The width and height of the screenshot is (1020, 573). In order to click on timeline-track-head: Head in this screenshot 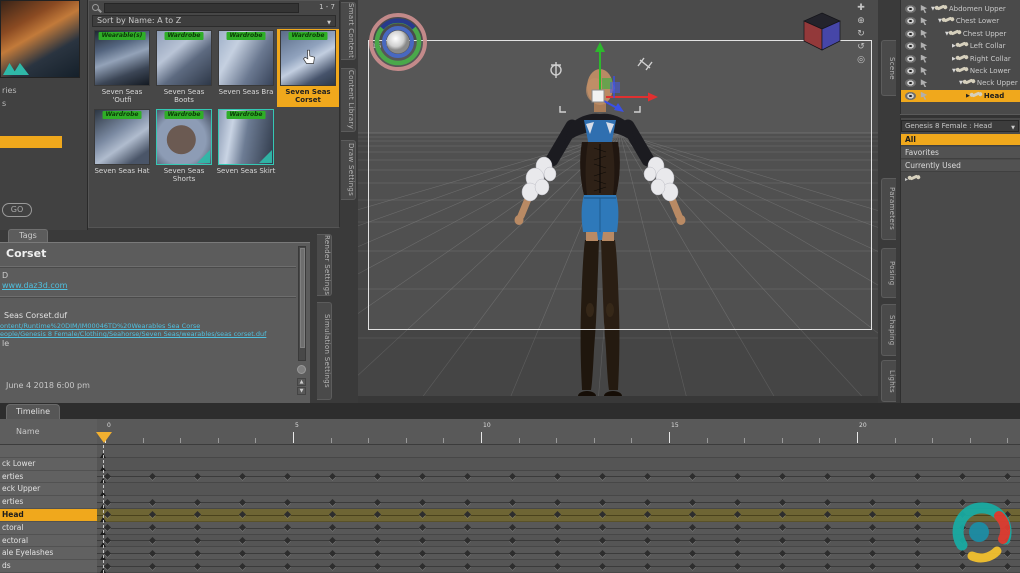, I will do `click(510, 515)`.